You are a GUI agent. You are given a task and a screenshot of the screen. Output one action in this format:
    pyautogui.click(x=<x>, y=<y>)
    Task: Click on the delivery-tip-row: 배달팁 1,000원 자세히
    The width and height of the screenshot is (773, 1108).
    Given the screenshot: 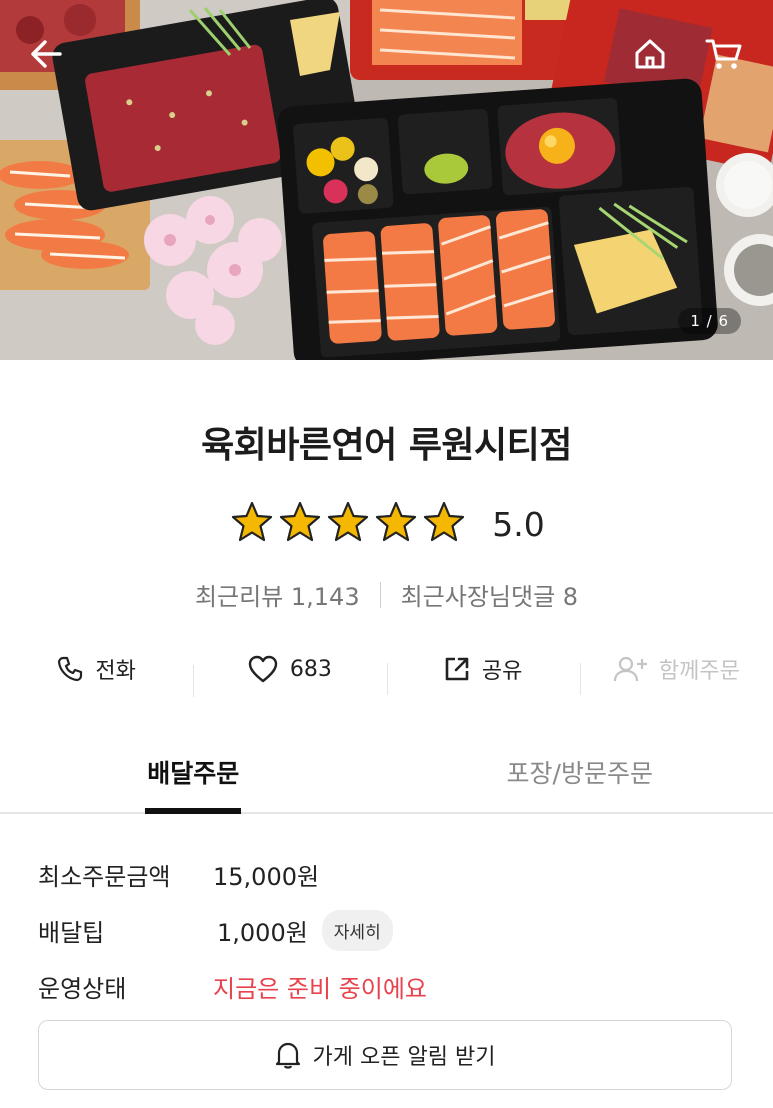 What is the action you would take?
    pyautogui.click(x=232, y=930)
    